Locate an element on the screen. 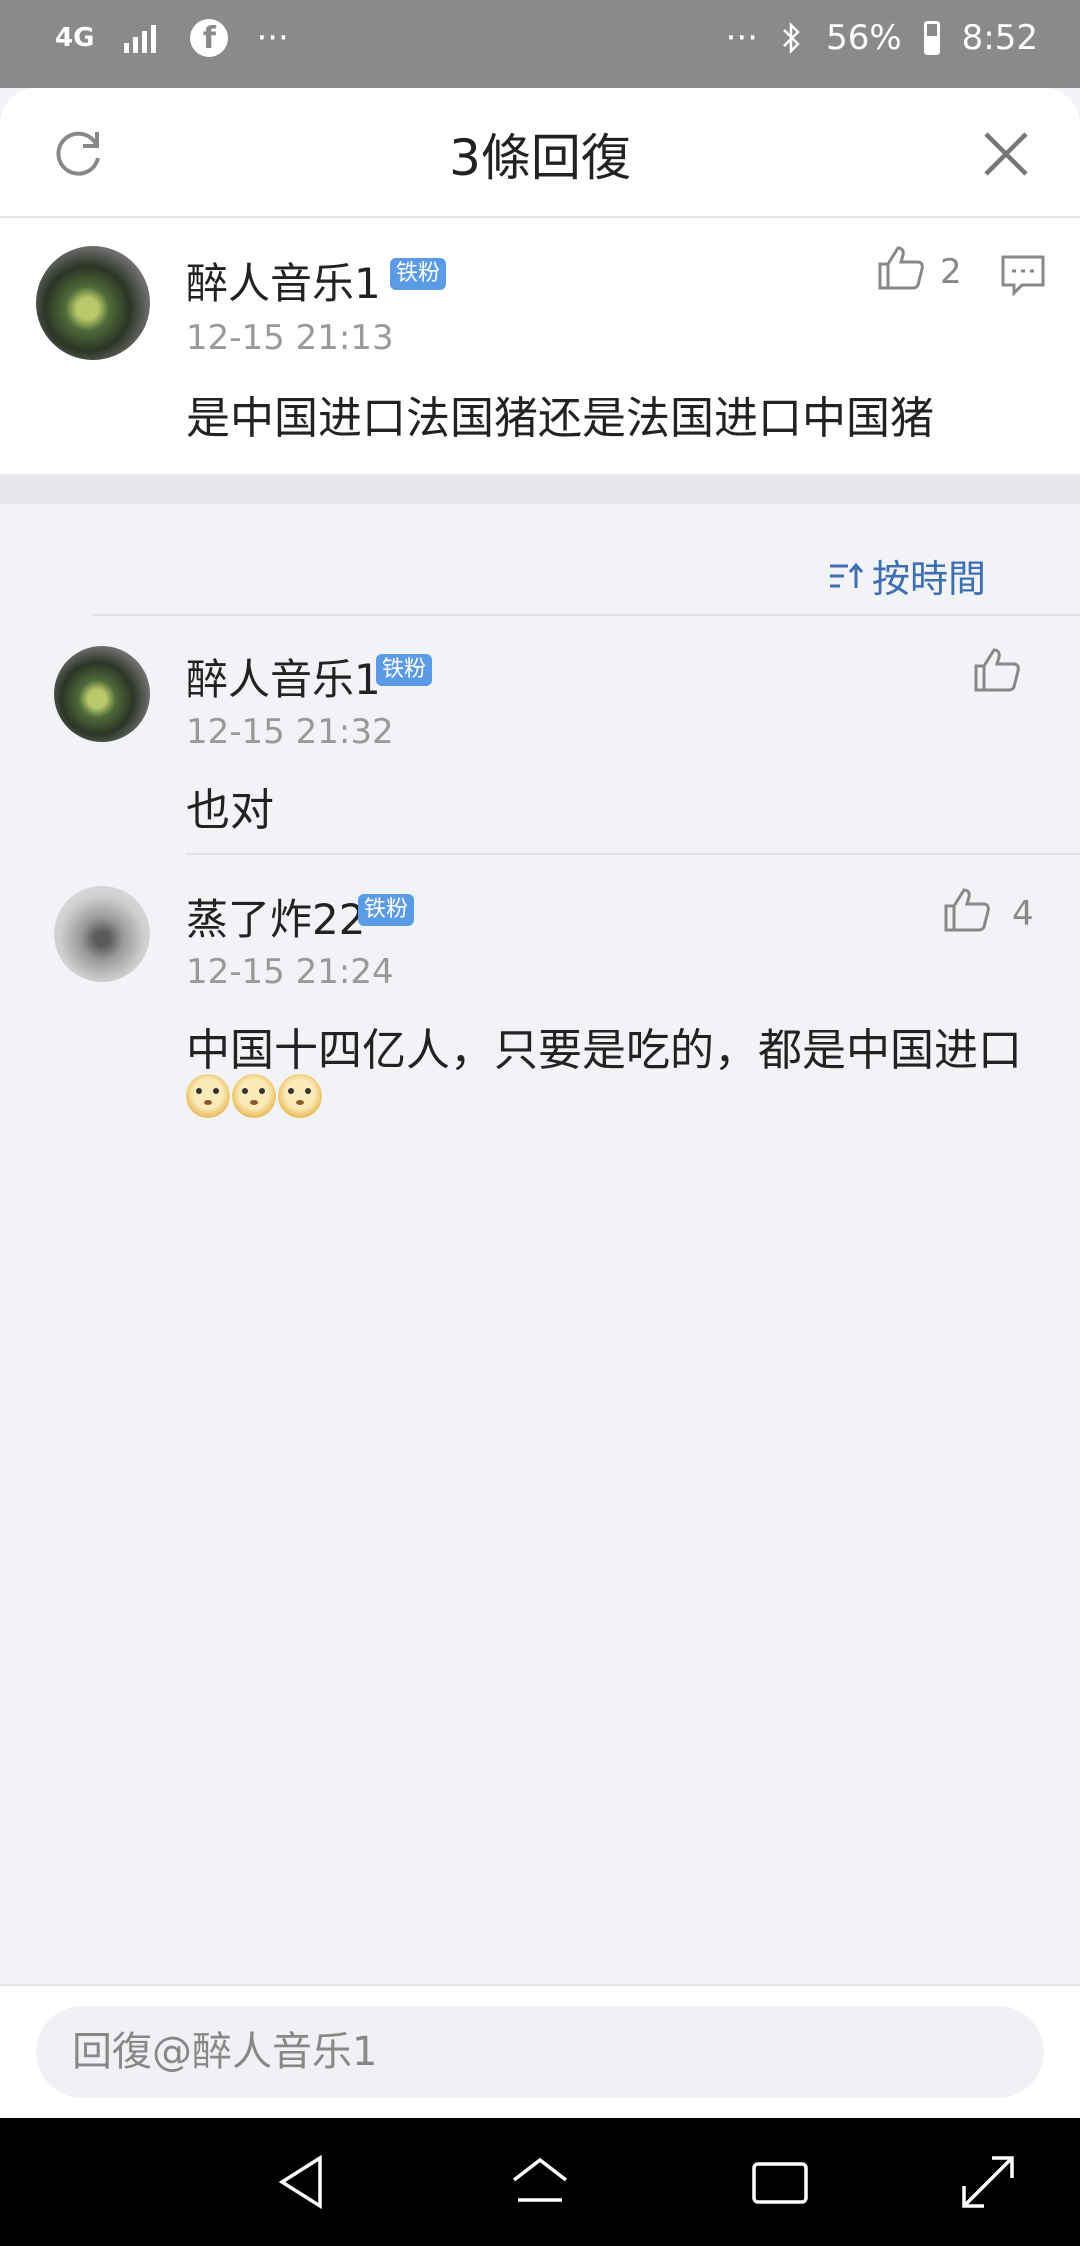 The image size is (1080, 2246). like-count: 2 is located at coordinates (951, 272).